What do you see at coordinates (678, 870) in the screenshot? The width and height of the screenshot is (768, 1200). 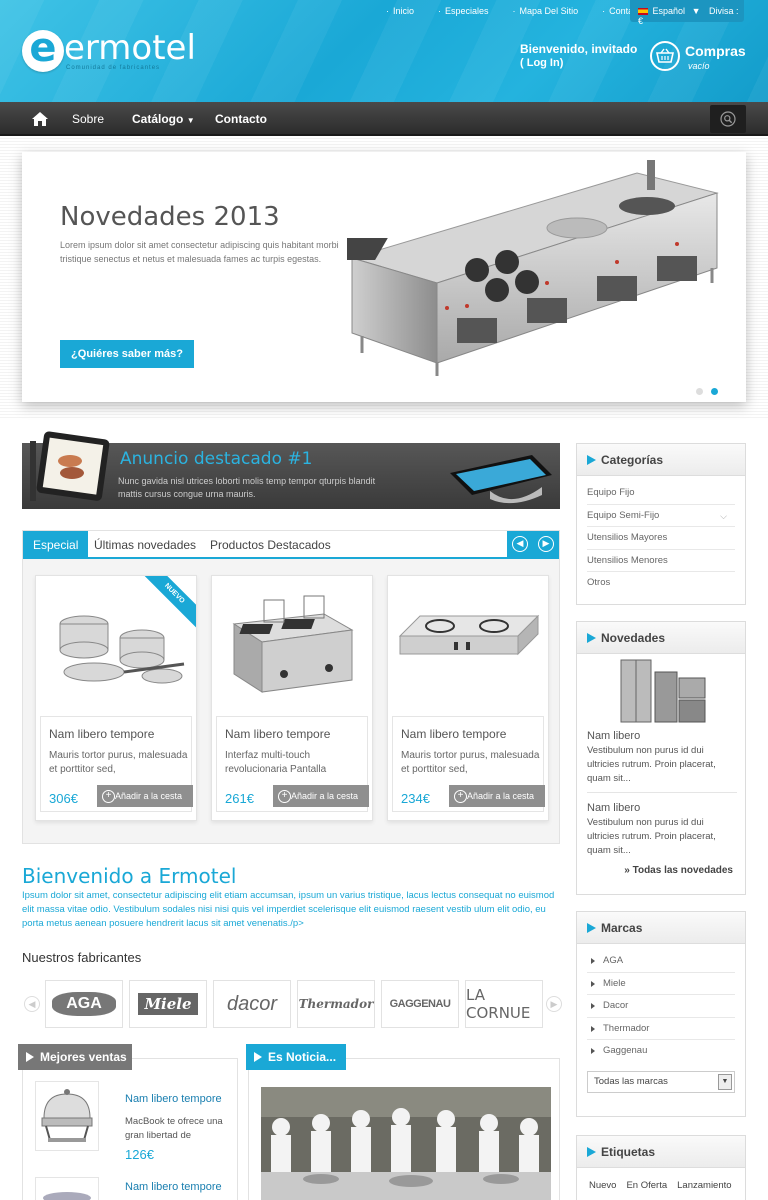 I see `all-novedades-link: » Todas las novedades` at bounding box center [678, 870].